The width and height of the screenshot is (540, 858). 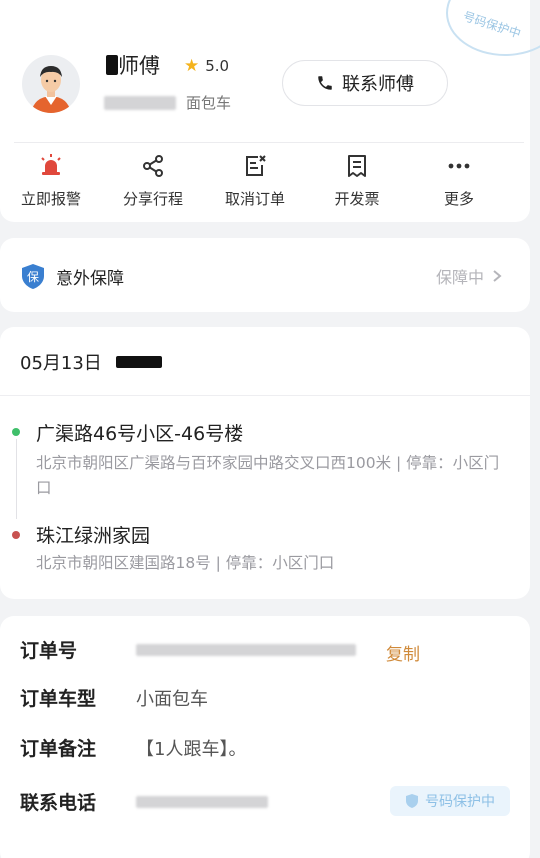 I want to click on redacted-phone, so click(x=202, y=801).